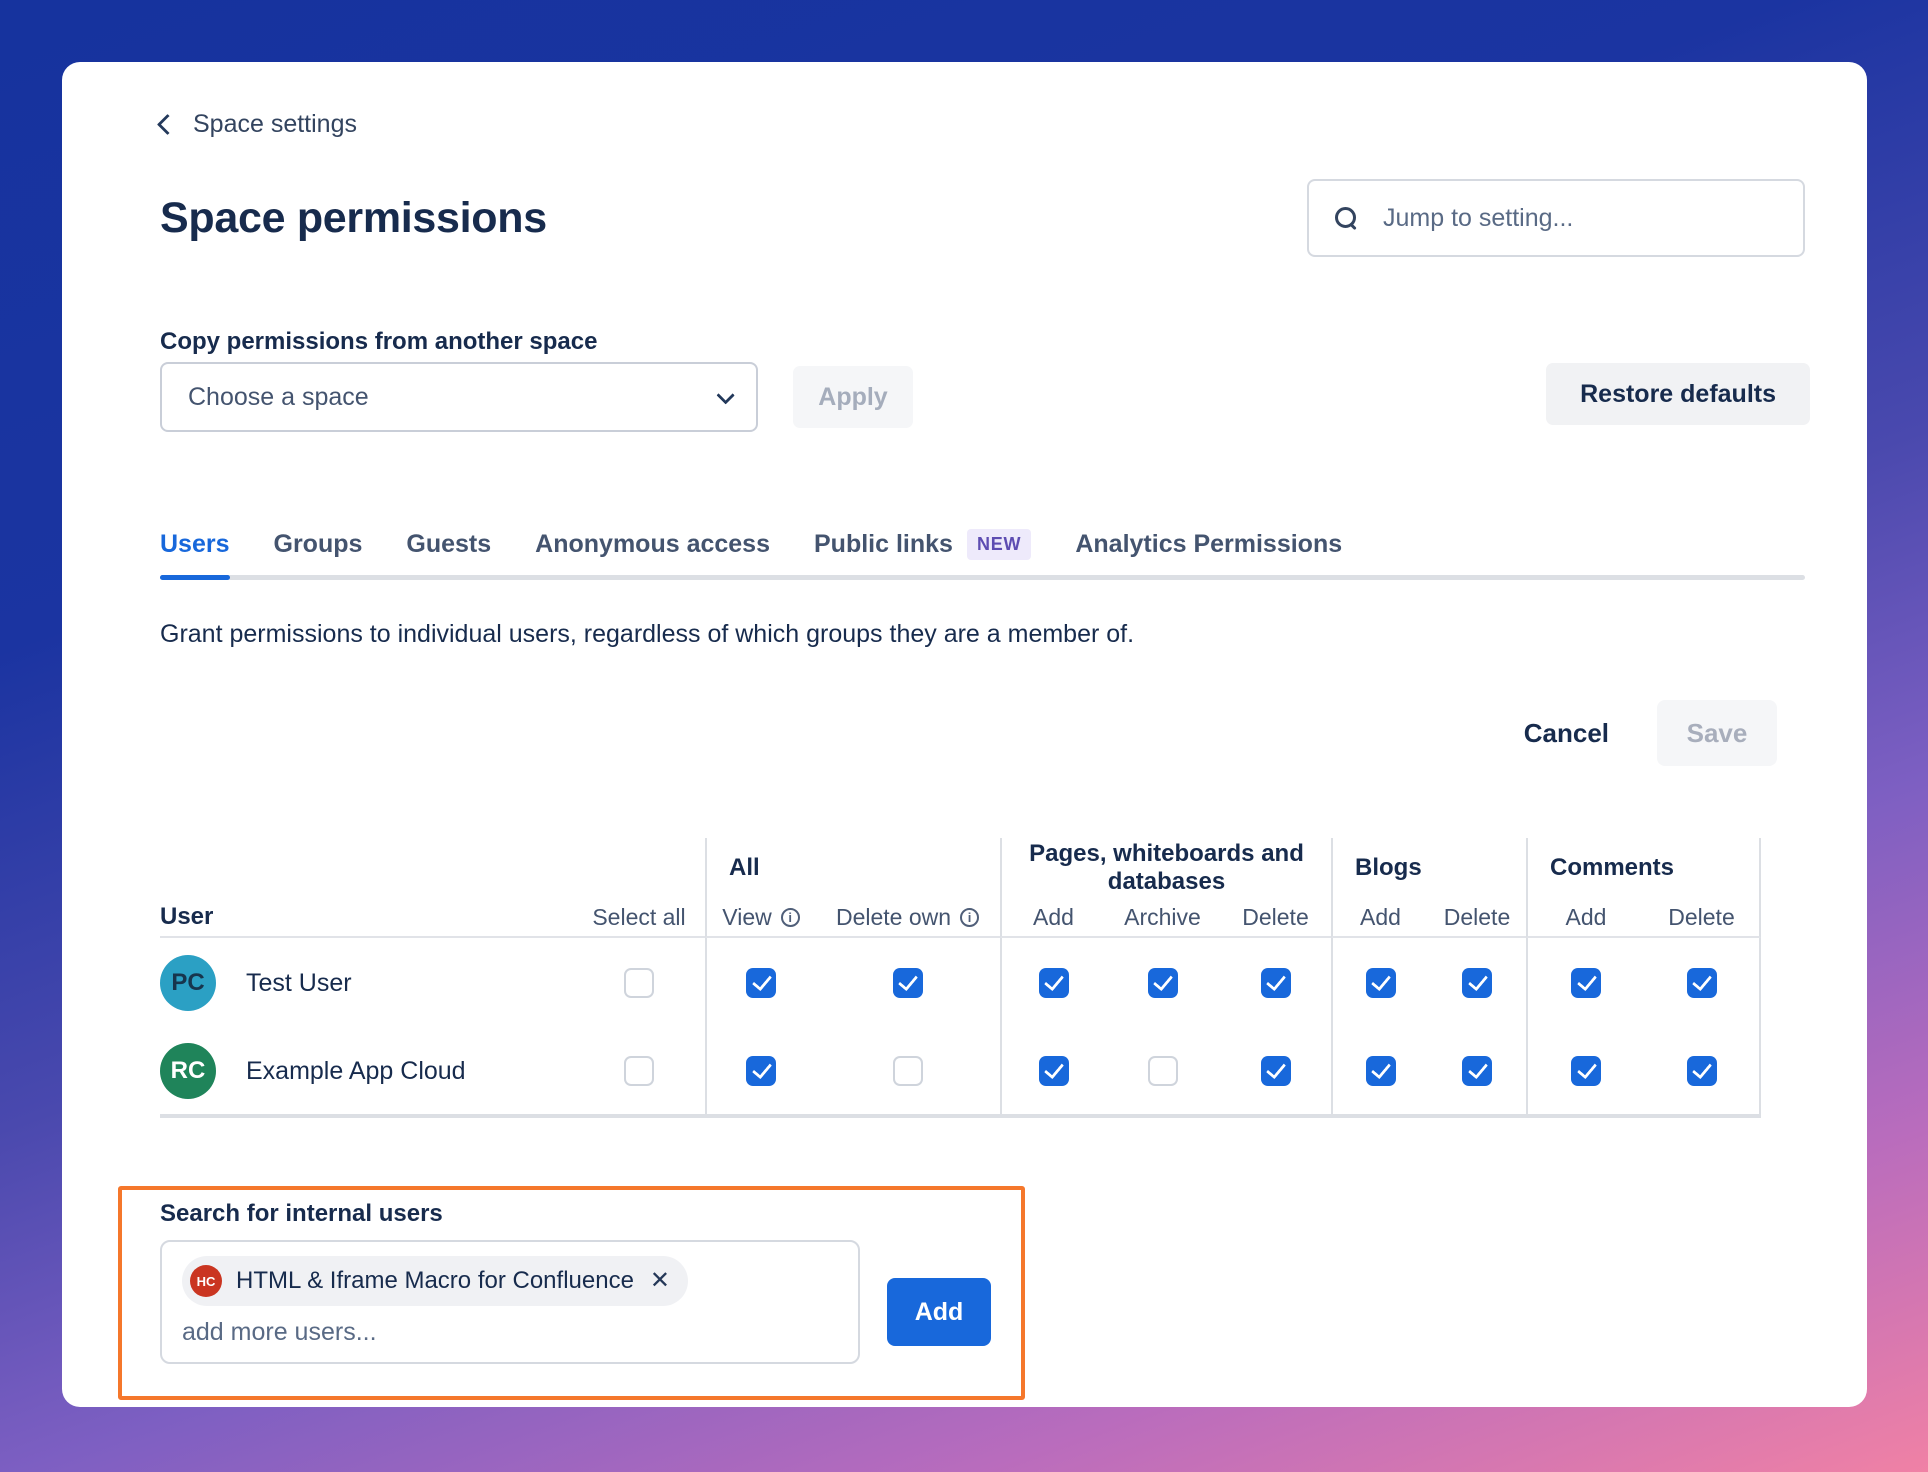 Image resolution: width=1928 pixels, height=1472 pixels. What do you see at coordinates (278, 396) in the screenshot?
I see `choose-space-value: Choose a space` at bounding box center [278, 396].